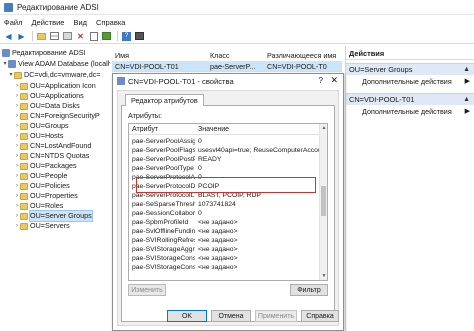  Describe the element at coordinates (225, 204) in the screenshot. I see `table-row: pae-SeSparseThresh...1073741824` at that location.